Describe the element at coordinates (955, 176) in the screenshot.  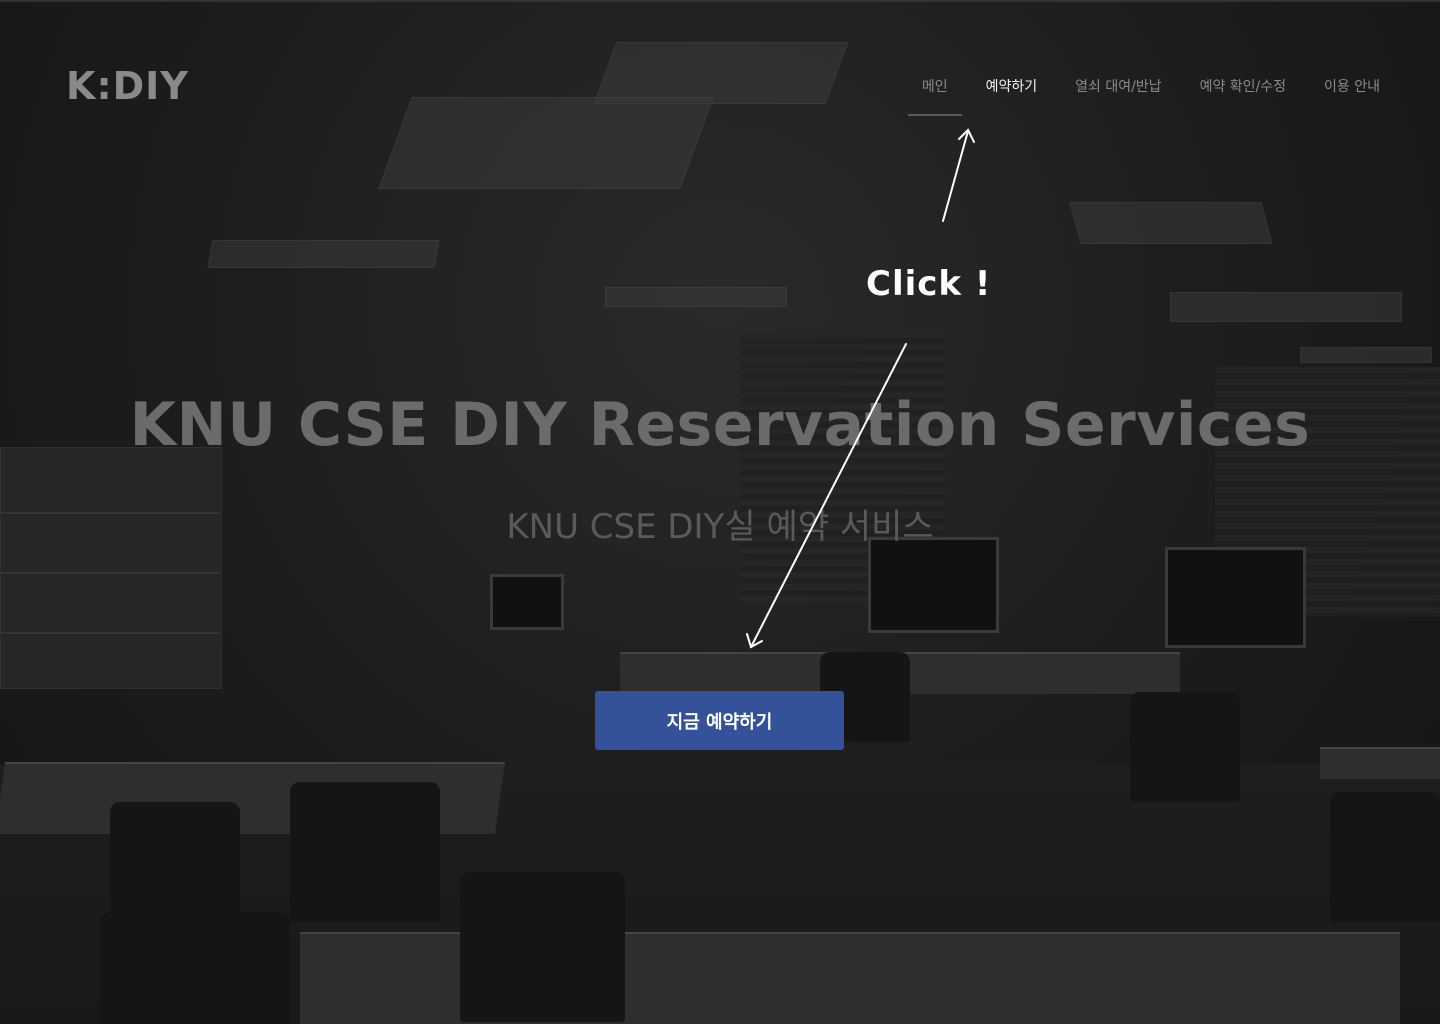
I see `arrow-up-to-nav` at that location.